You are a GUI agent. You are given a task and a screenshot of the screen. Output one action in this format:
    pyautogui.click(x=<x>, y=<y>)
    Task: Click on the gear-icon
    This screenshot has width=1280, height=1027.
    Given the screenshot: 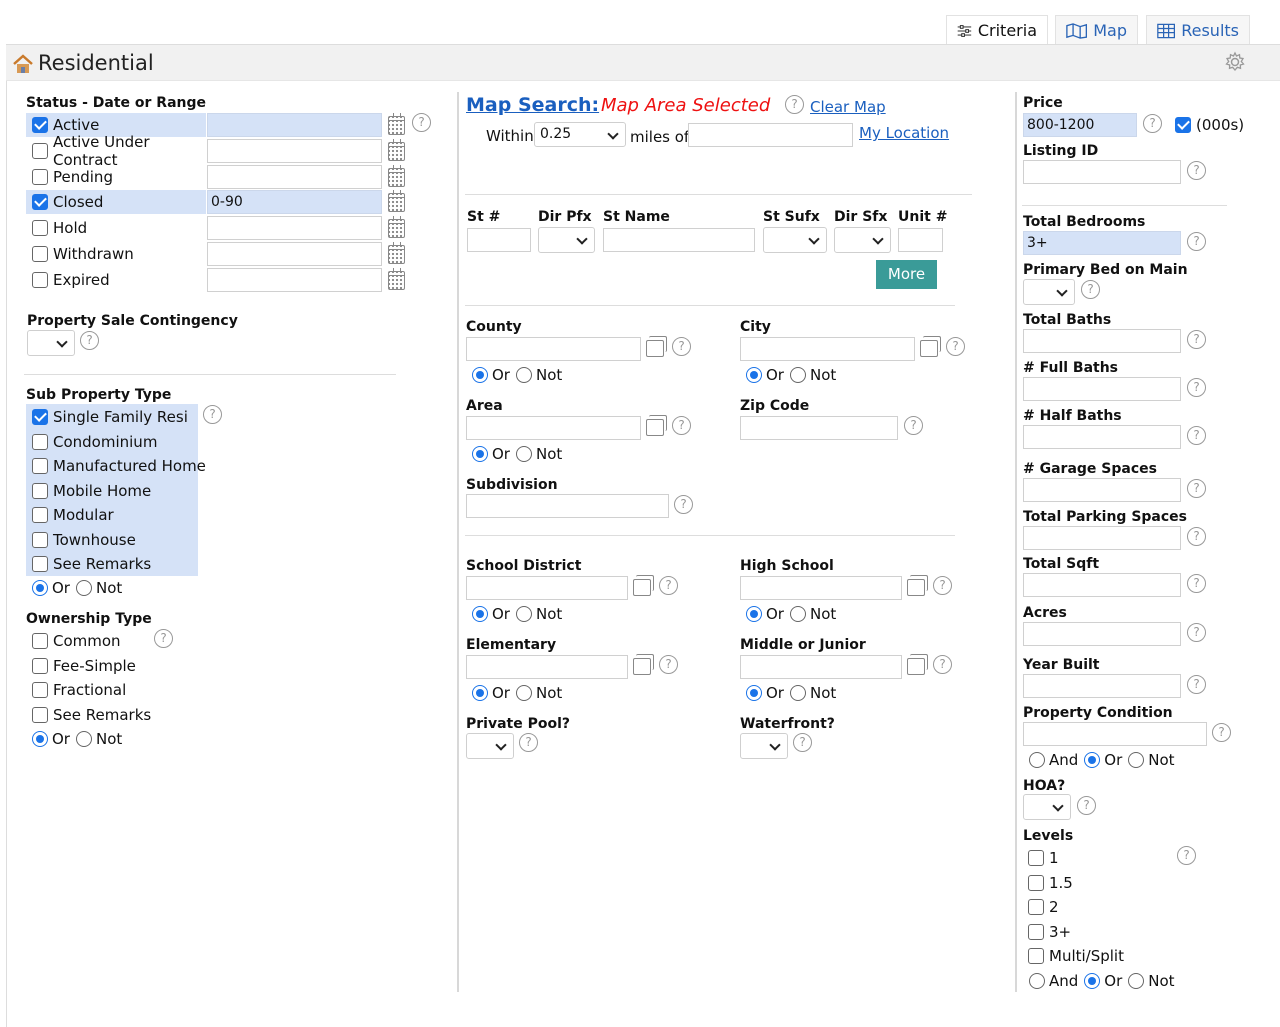 What is the action you would take?
    pyautogui.click(x=1235, y=62)
    